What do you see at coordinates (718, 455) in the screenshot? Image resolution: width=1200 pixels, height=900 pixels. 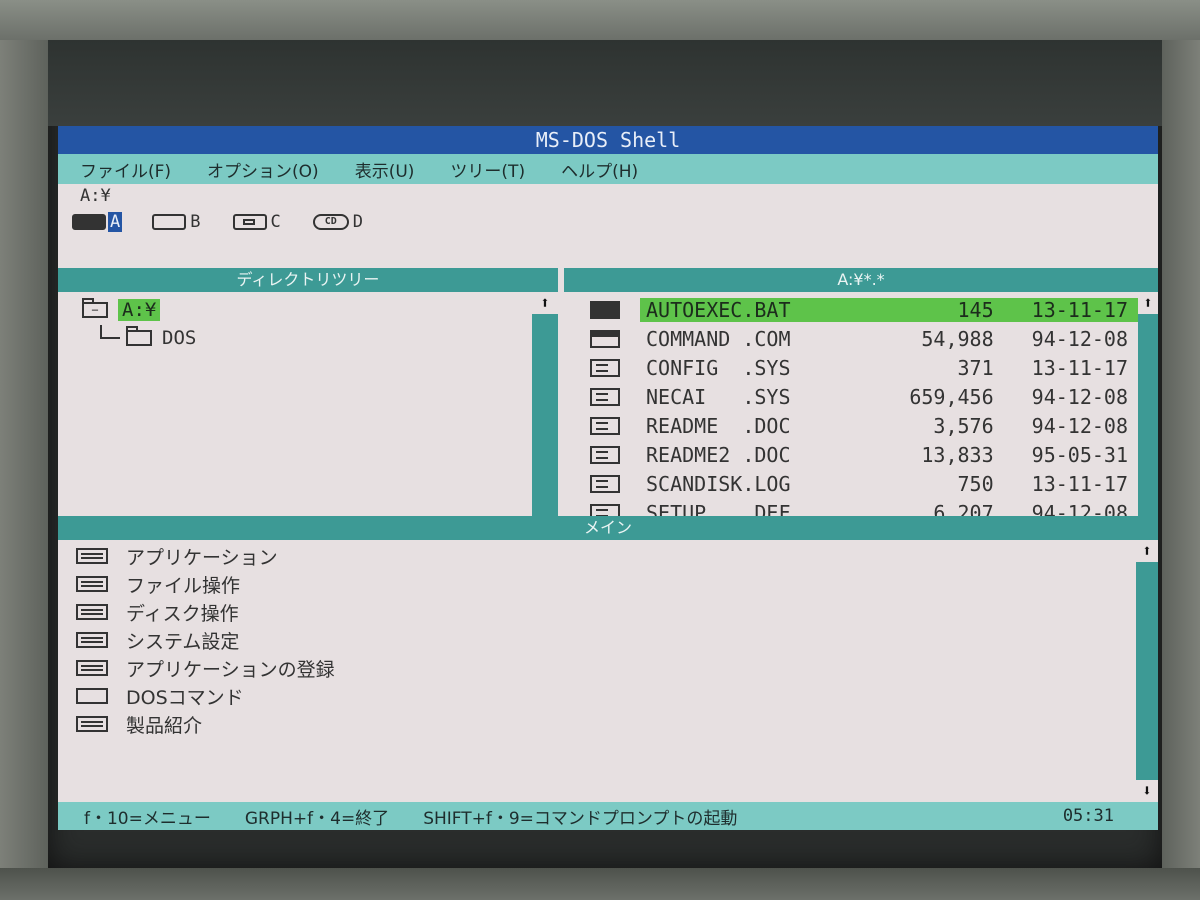 I see `file-name: README2 .DOC` at bounding box center [718, 455].